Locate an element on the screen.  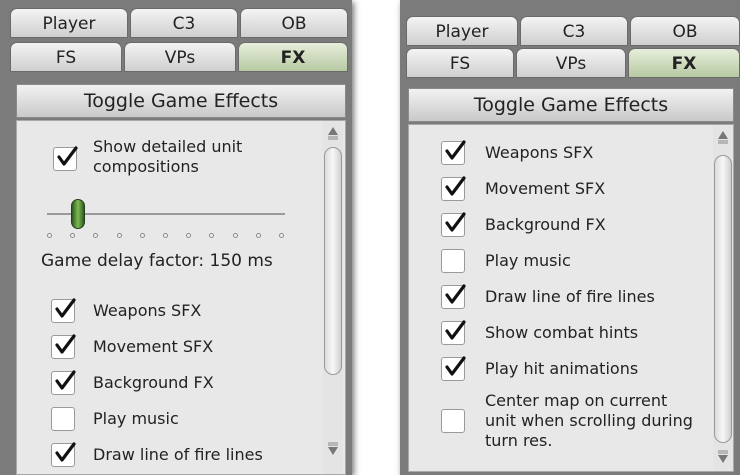
slider-knob is located at coordinates (78, 214).